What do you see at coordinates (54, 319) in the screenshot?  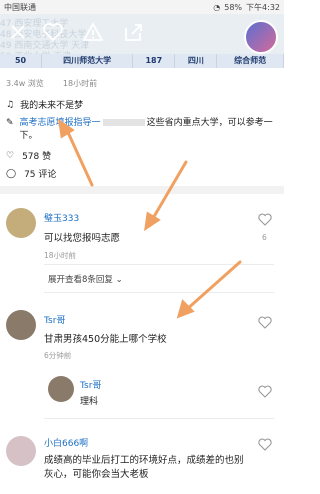 I see `commenter-name: Tsr哥` at bounding box center [54, 319].